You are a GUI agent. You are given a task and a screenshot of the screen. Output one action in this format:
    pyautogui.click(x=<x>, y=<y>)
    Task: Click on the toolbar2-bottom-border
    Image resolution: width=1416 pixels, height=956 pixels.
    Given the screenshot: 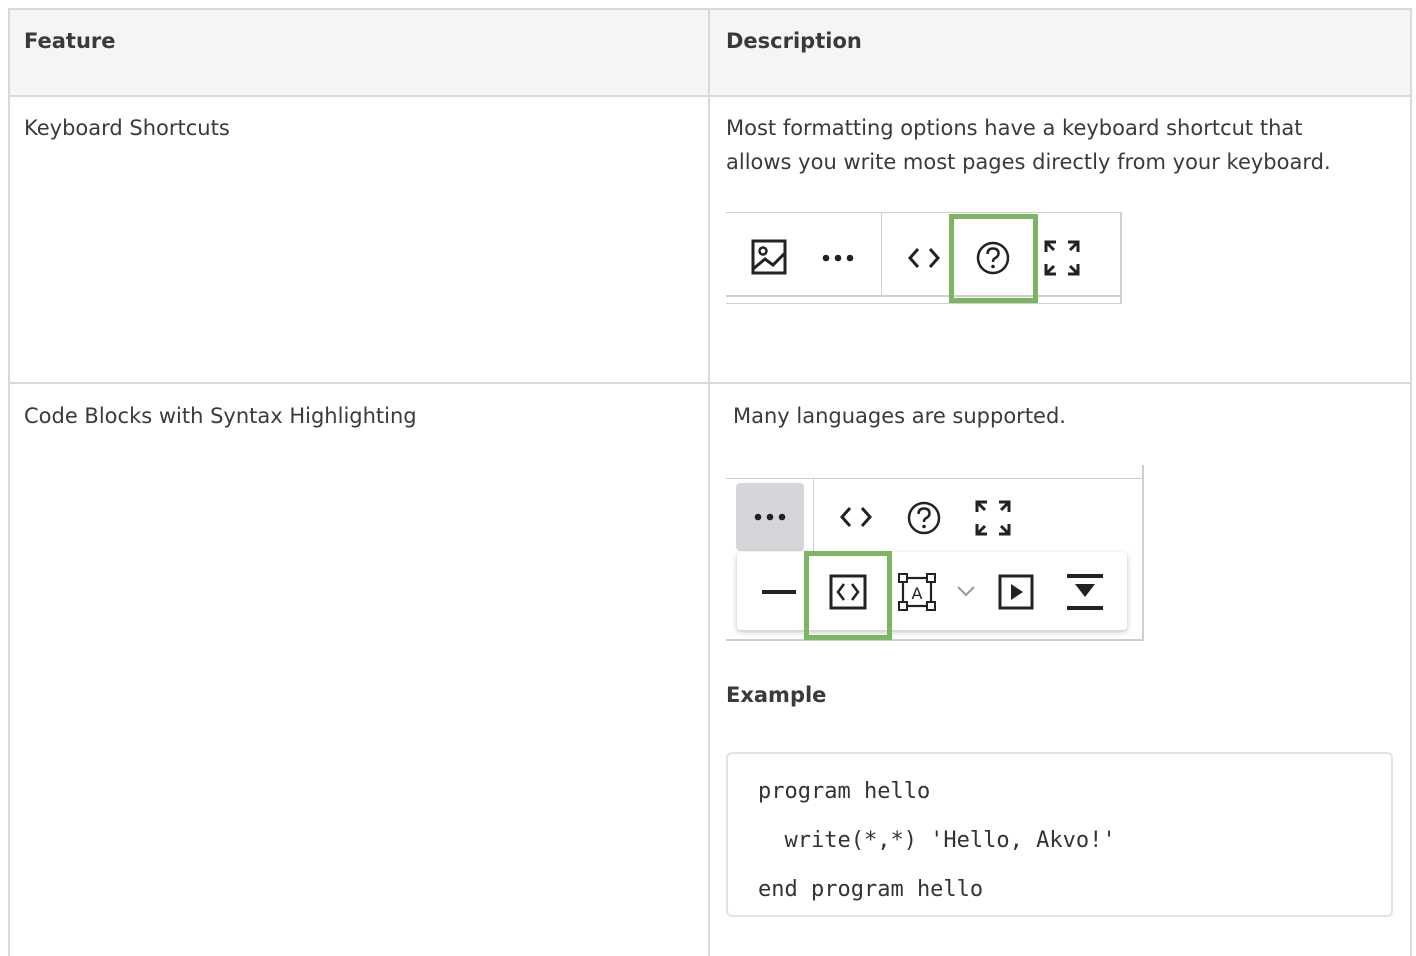 What is the action you would take?
    pyautogui.click(x=935, y=640)
    